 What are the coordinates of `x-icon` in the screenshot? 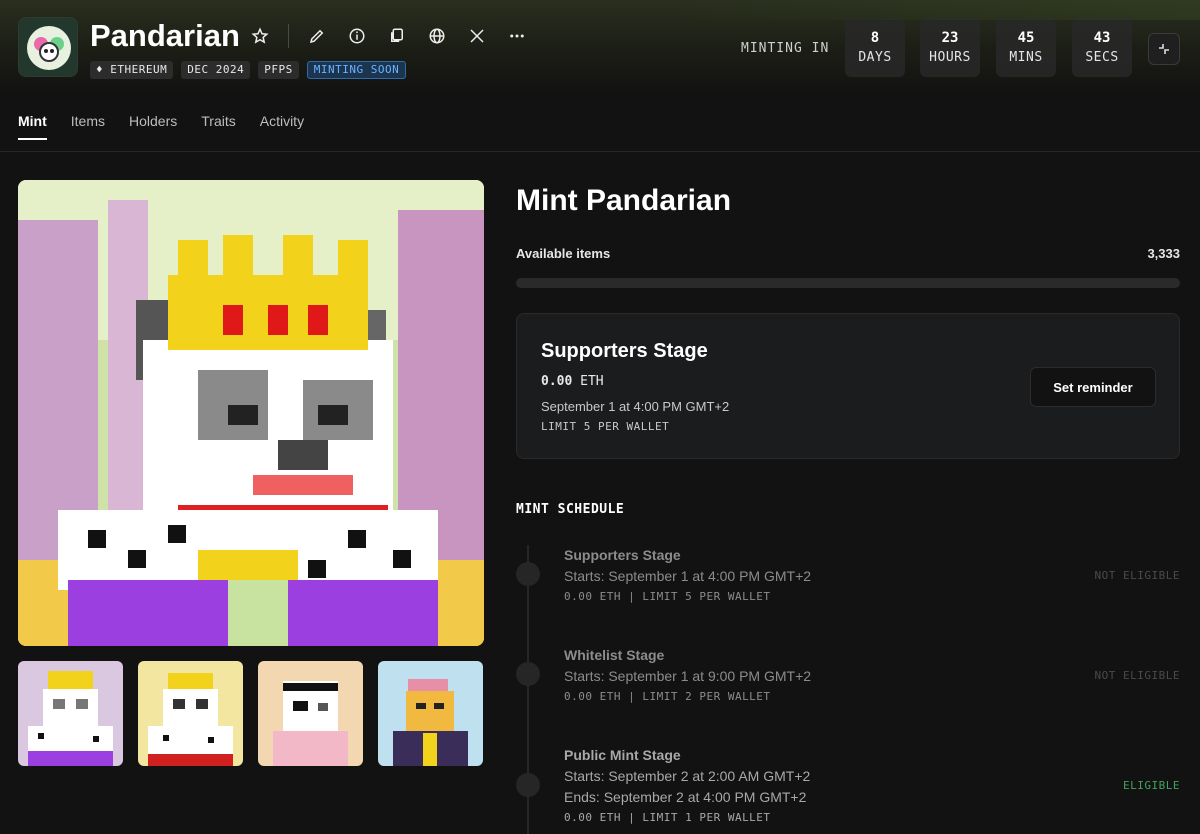 It's located at (477, 36).